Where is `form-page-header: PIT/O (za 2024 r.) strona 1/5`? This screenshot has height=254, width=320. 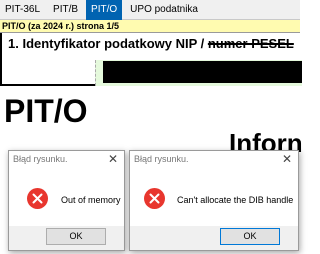
form-page-header: PIT/O (za 2024 r.) strona 1/5 is located at coordinates (150, 26).